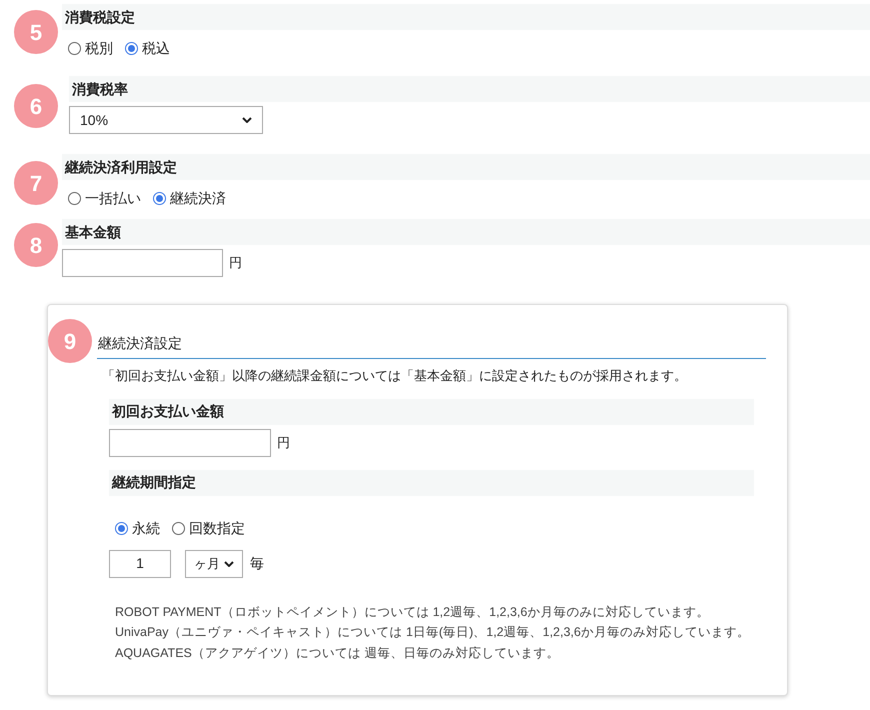 This screenshot has height=710, width=870. I want to click on note-text: ROBOT PAYMENT（ロボットペイメント）については 1,2週毎、1,2,3,6か月毎のみに対応しています。, so click(412, 612).